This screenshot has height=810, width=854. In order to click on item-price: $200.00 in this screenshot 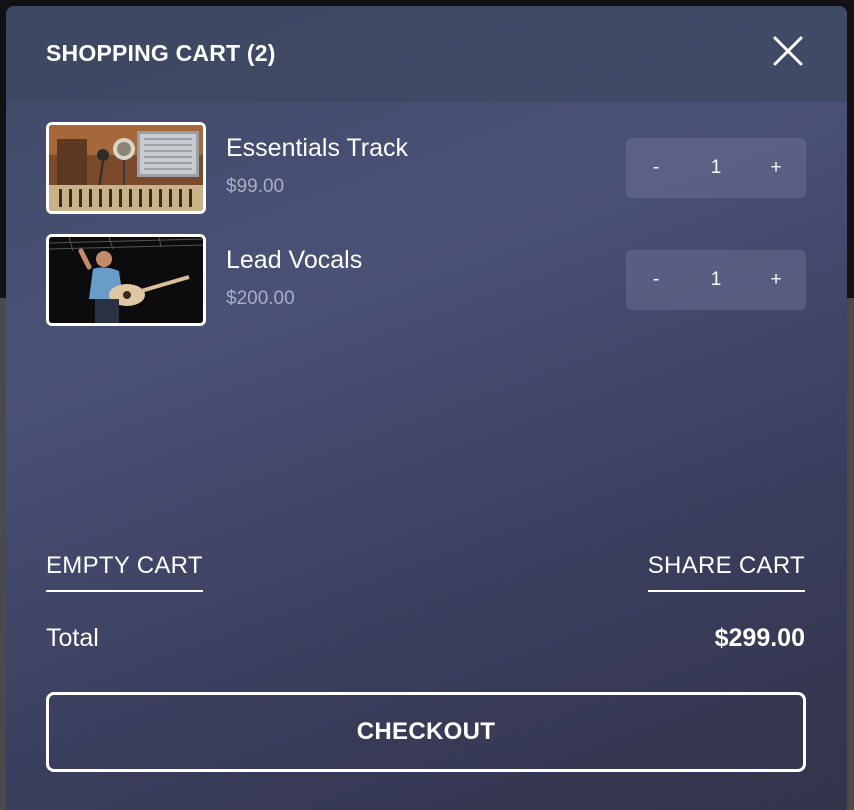, I will do `click(260, 298)`.